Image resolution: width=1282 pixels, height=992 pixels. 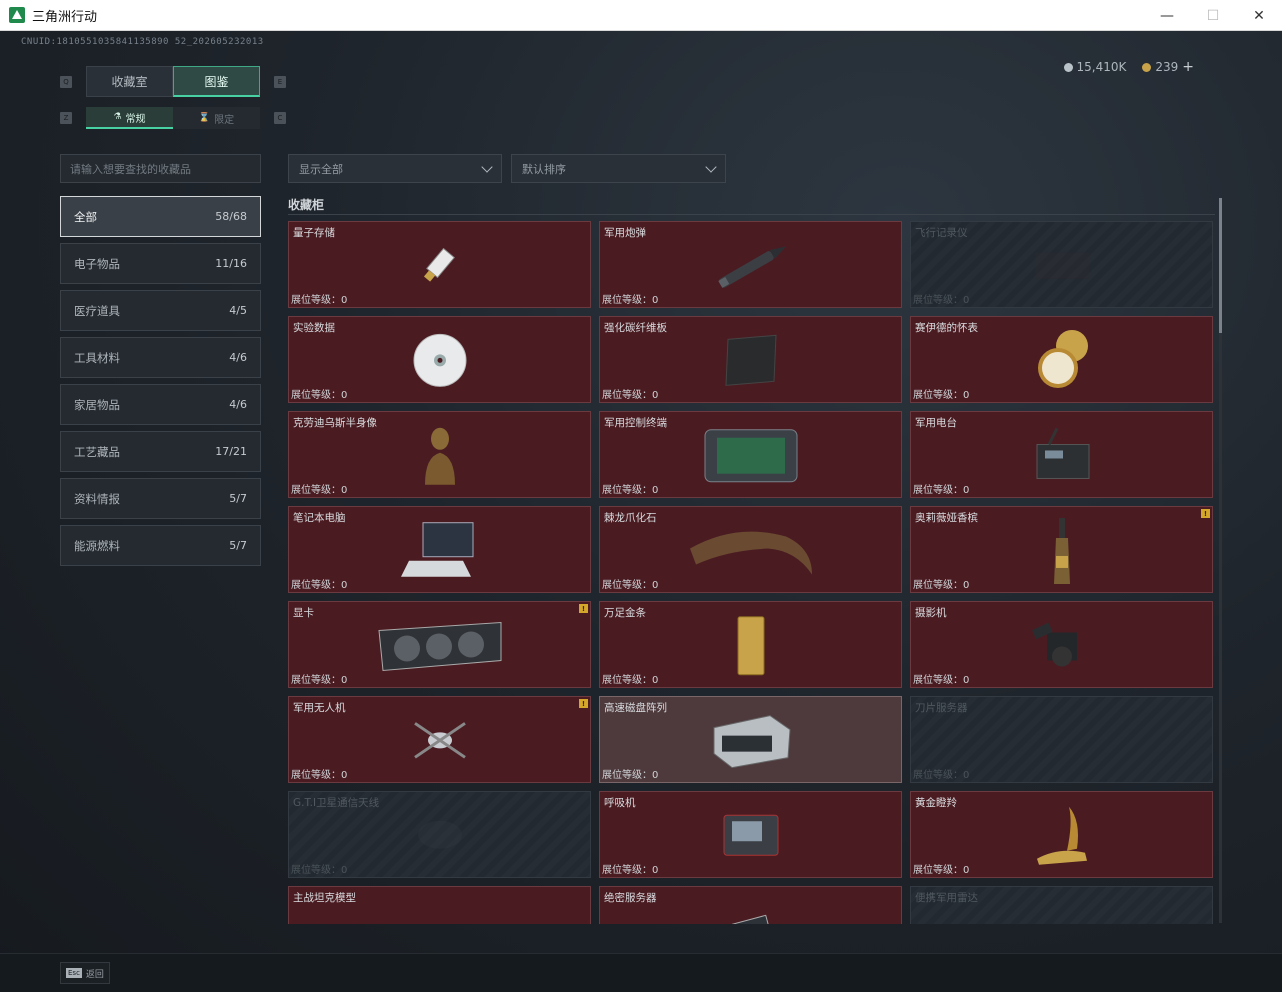 I want to click on collection-card: 黄金瞪羚 展位等级：0, so click(x=1061, y=834).